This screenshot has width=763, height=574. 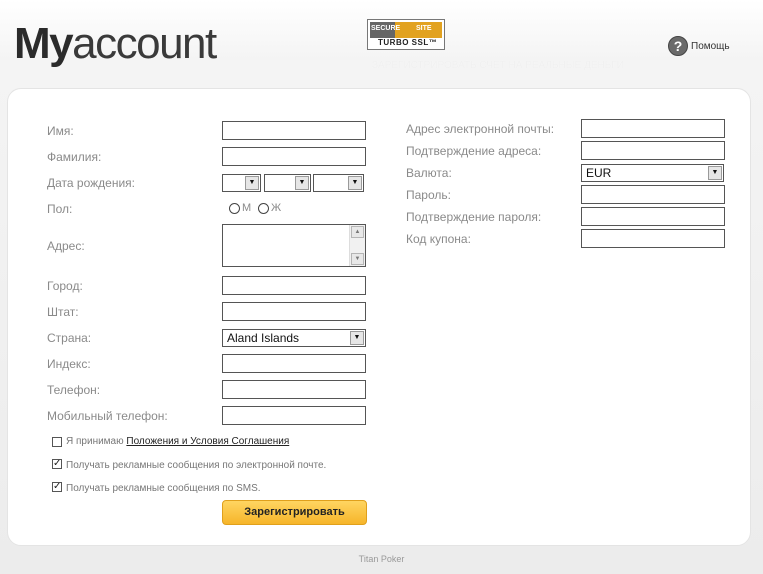 I want to click on footer-brand: Titan Poker, so click(x=381, y=559).